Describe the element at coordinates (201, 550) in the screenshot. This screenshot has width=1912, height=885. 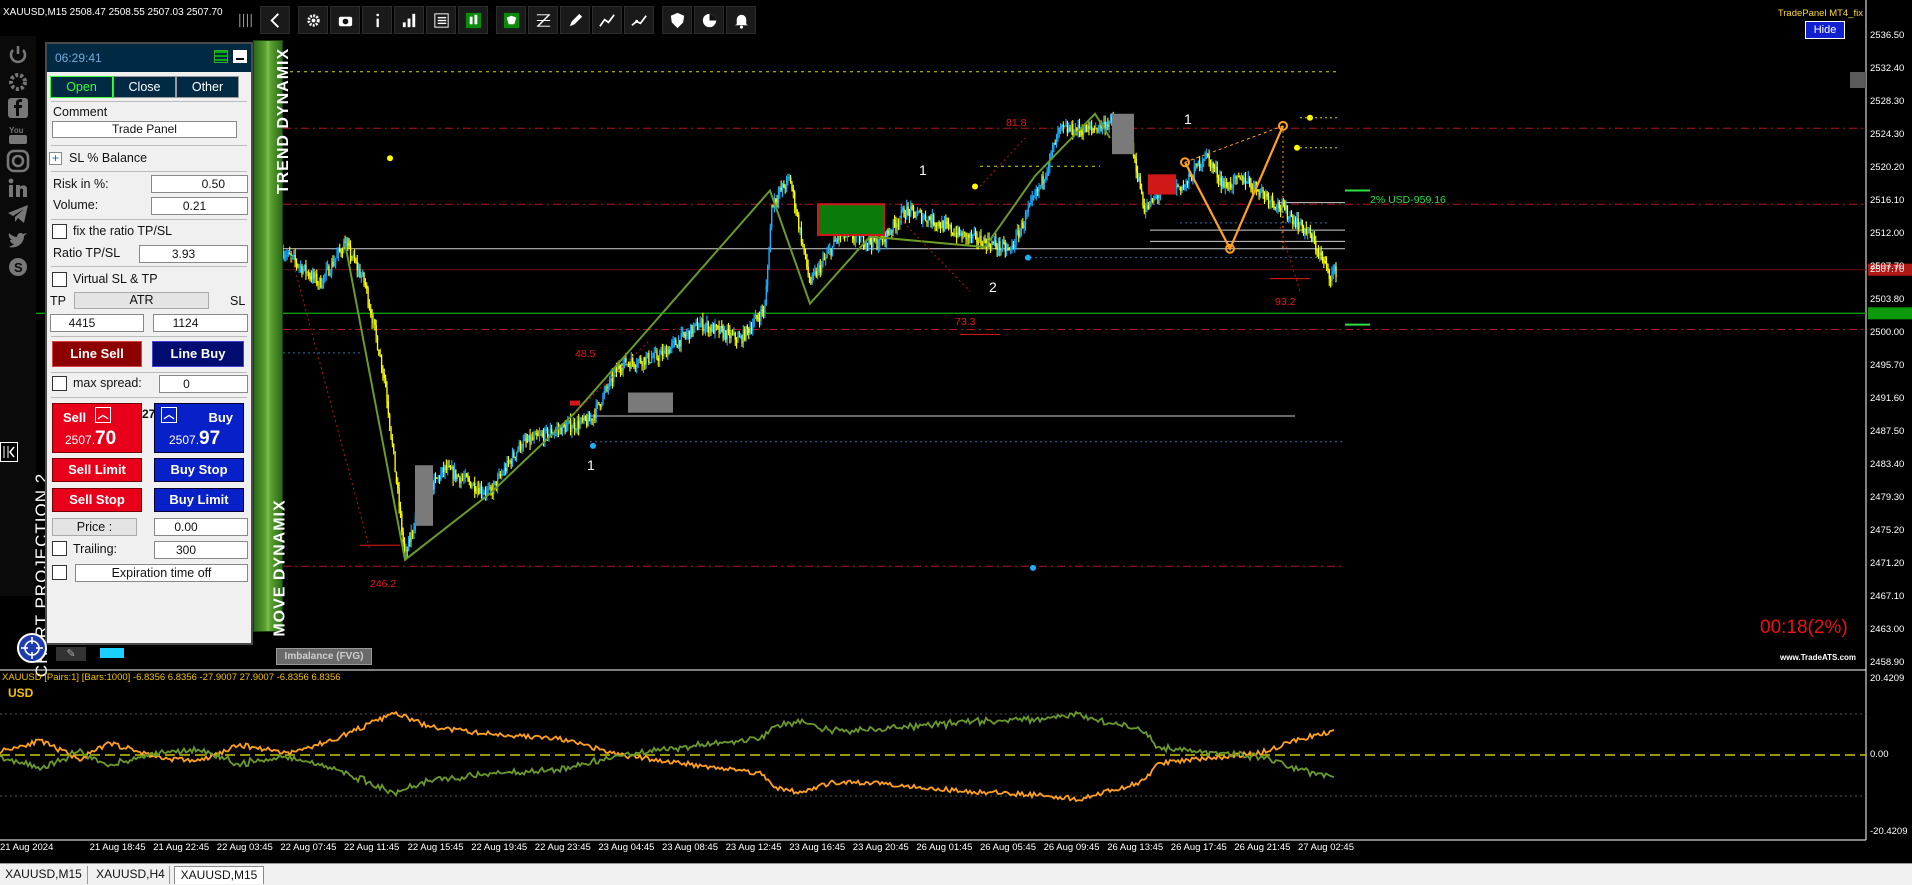
I see `trailing-input: 300` at that location.